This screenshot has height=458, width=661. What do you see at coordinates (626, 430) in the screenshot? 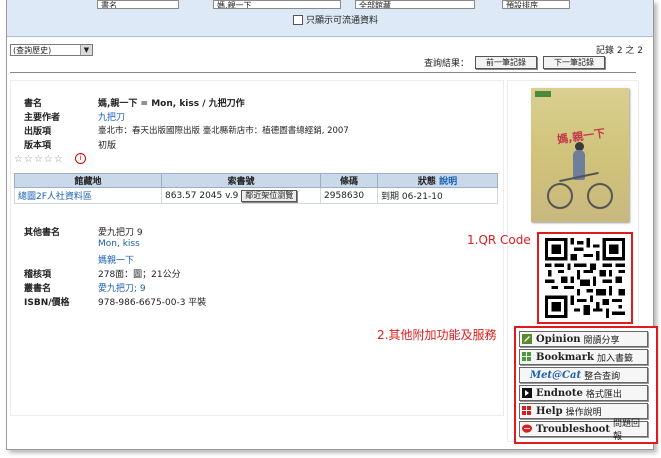
I see `troubleshoot-zh-label: 問題回報` at bounding box center [626, 430].